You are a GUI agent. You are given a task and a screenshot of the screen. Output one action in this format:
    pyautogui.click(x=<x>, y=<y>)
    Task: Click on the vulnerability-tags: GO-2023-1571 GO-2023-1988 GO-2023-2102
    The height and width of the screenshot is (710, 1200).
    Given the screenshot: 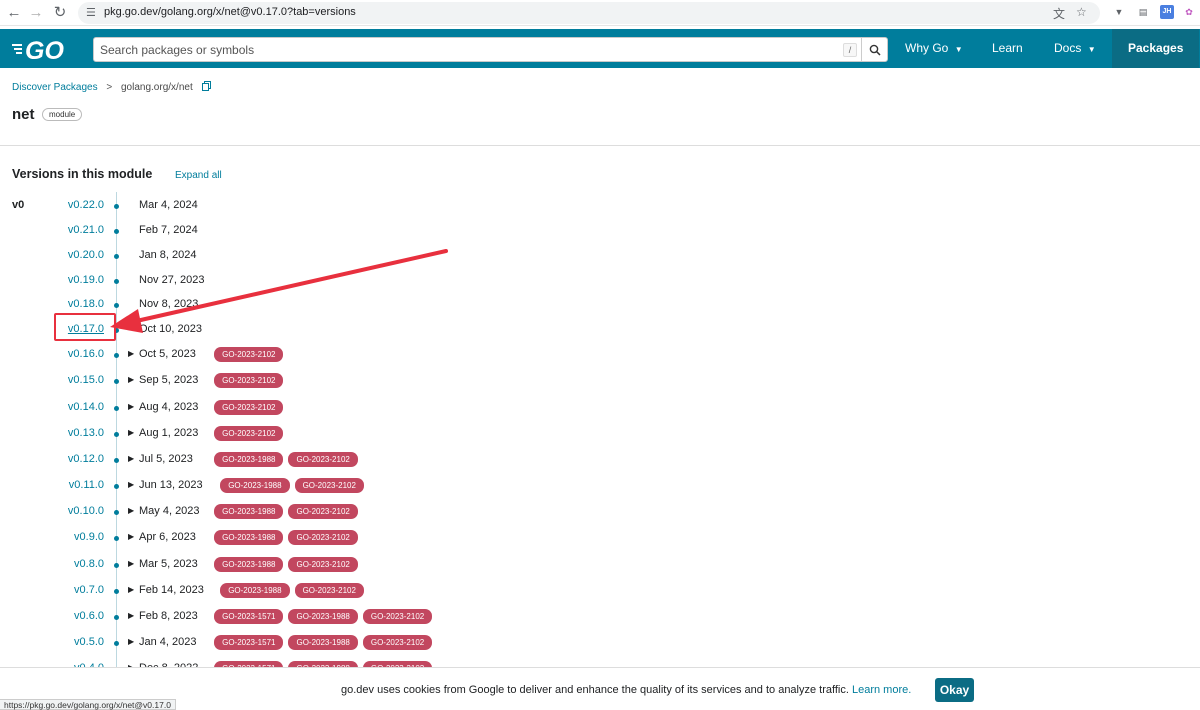 What is the action you would take?
    pyautogui.click(x=323, y=642)
    